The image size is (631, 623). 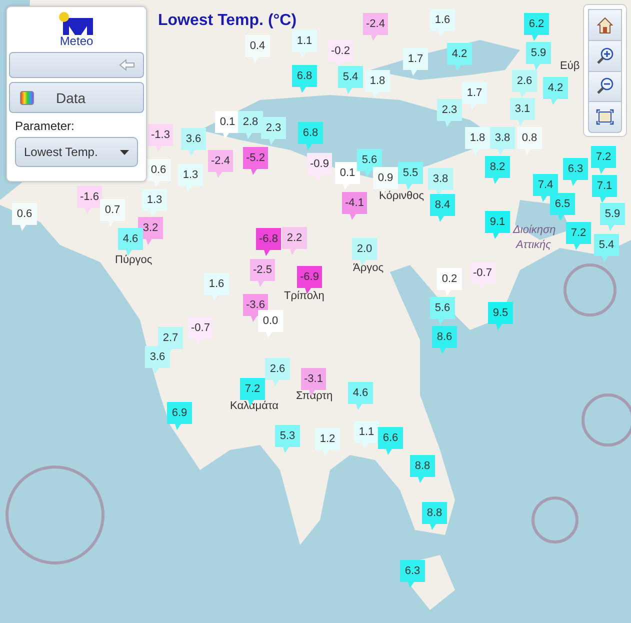 What do you see at coordinates (555, 91) in the screenshot?
I see `temperature-marker: 4.2` at bounding box center [555, 91].